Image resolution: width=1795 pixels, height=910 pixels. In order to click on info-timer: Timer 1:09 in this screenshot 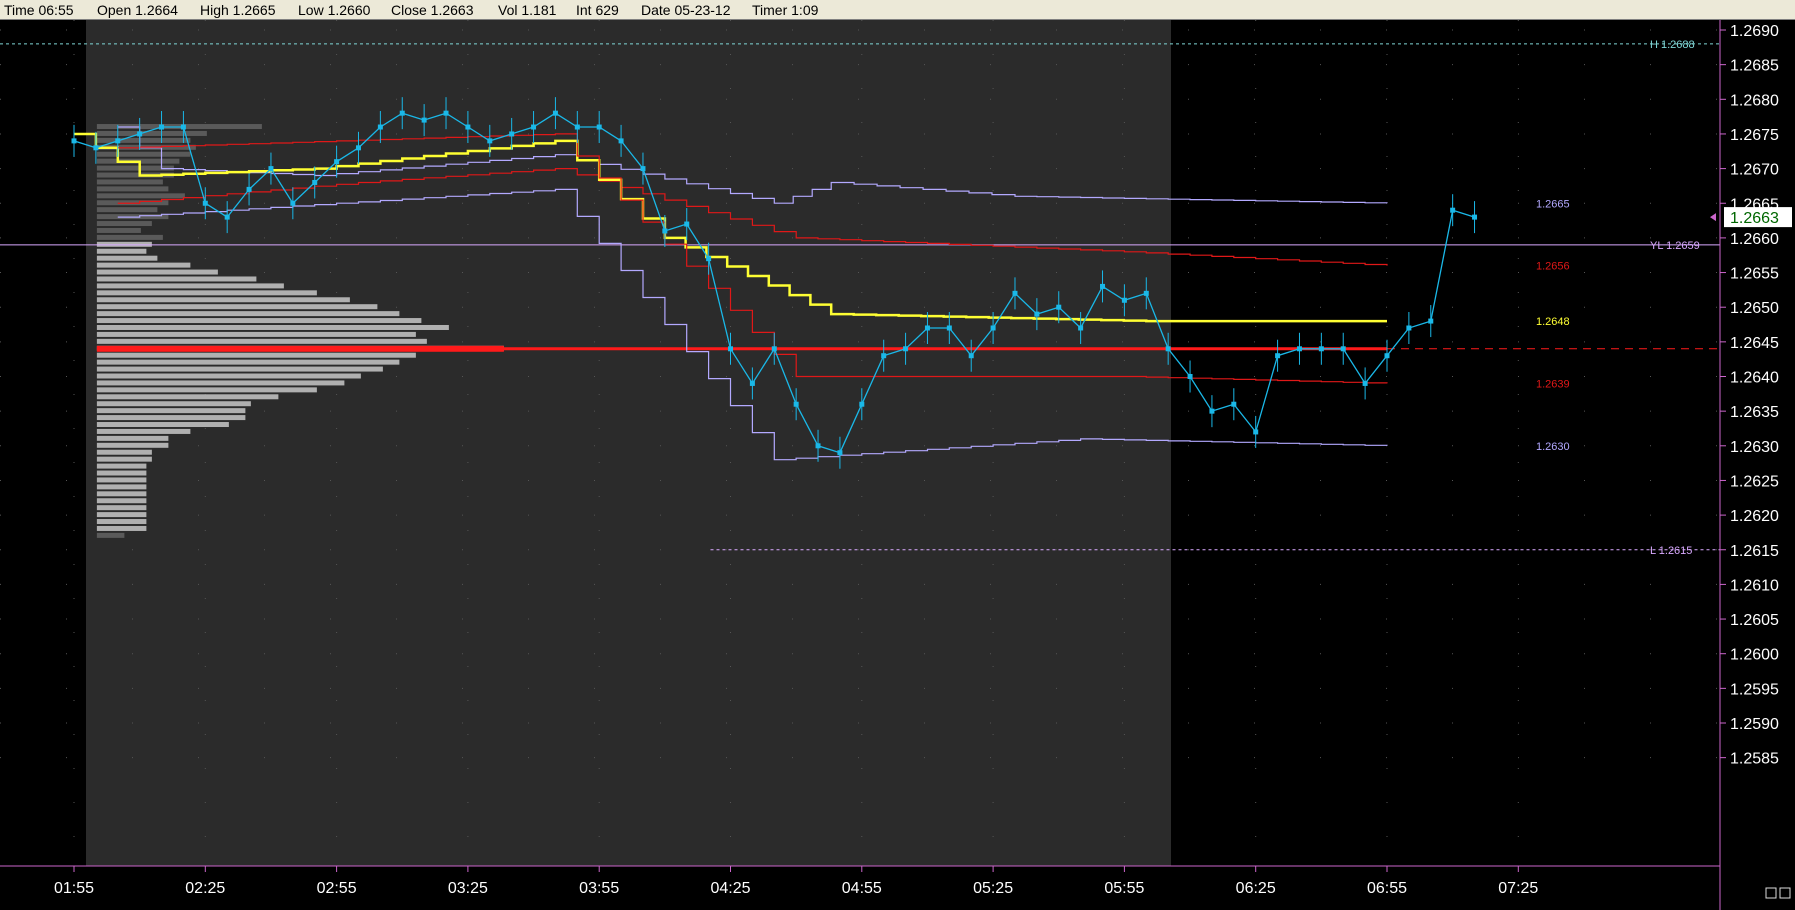, I will do `click(785, 10)`.